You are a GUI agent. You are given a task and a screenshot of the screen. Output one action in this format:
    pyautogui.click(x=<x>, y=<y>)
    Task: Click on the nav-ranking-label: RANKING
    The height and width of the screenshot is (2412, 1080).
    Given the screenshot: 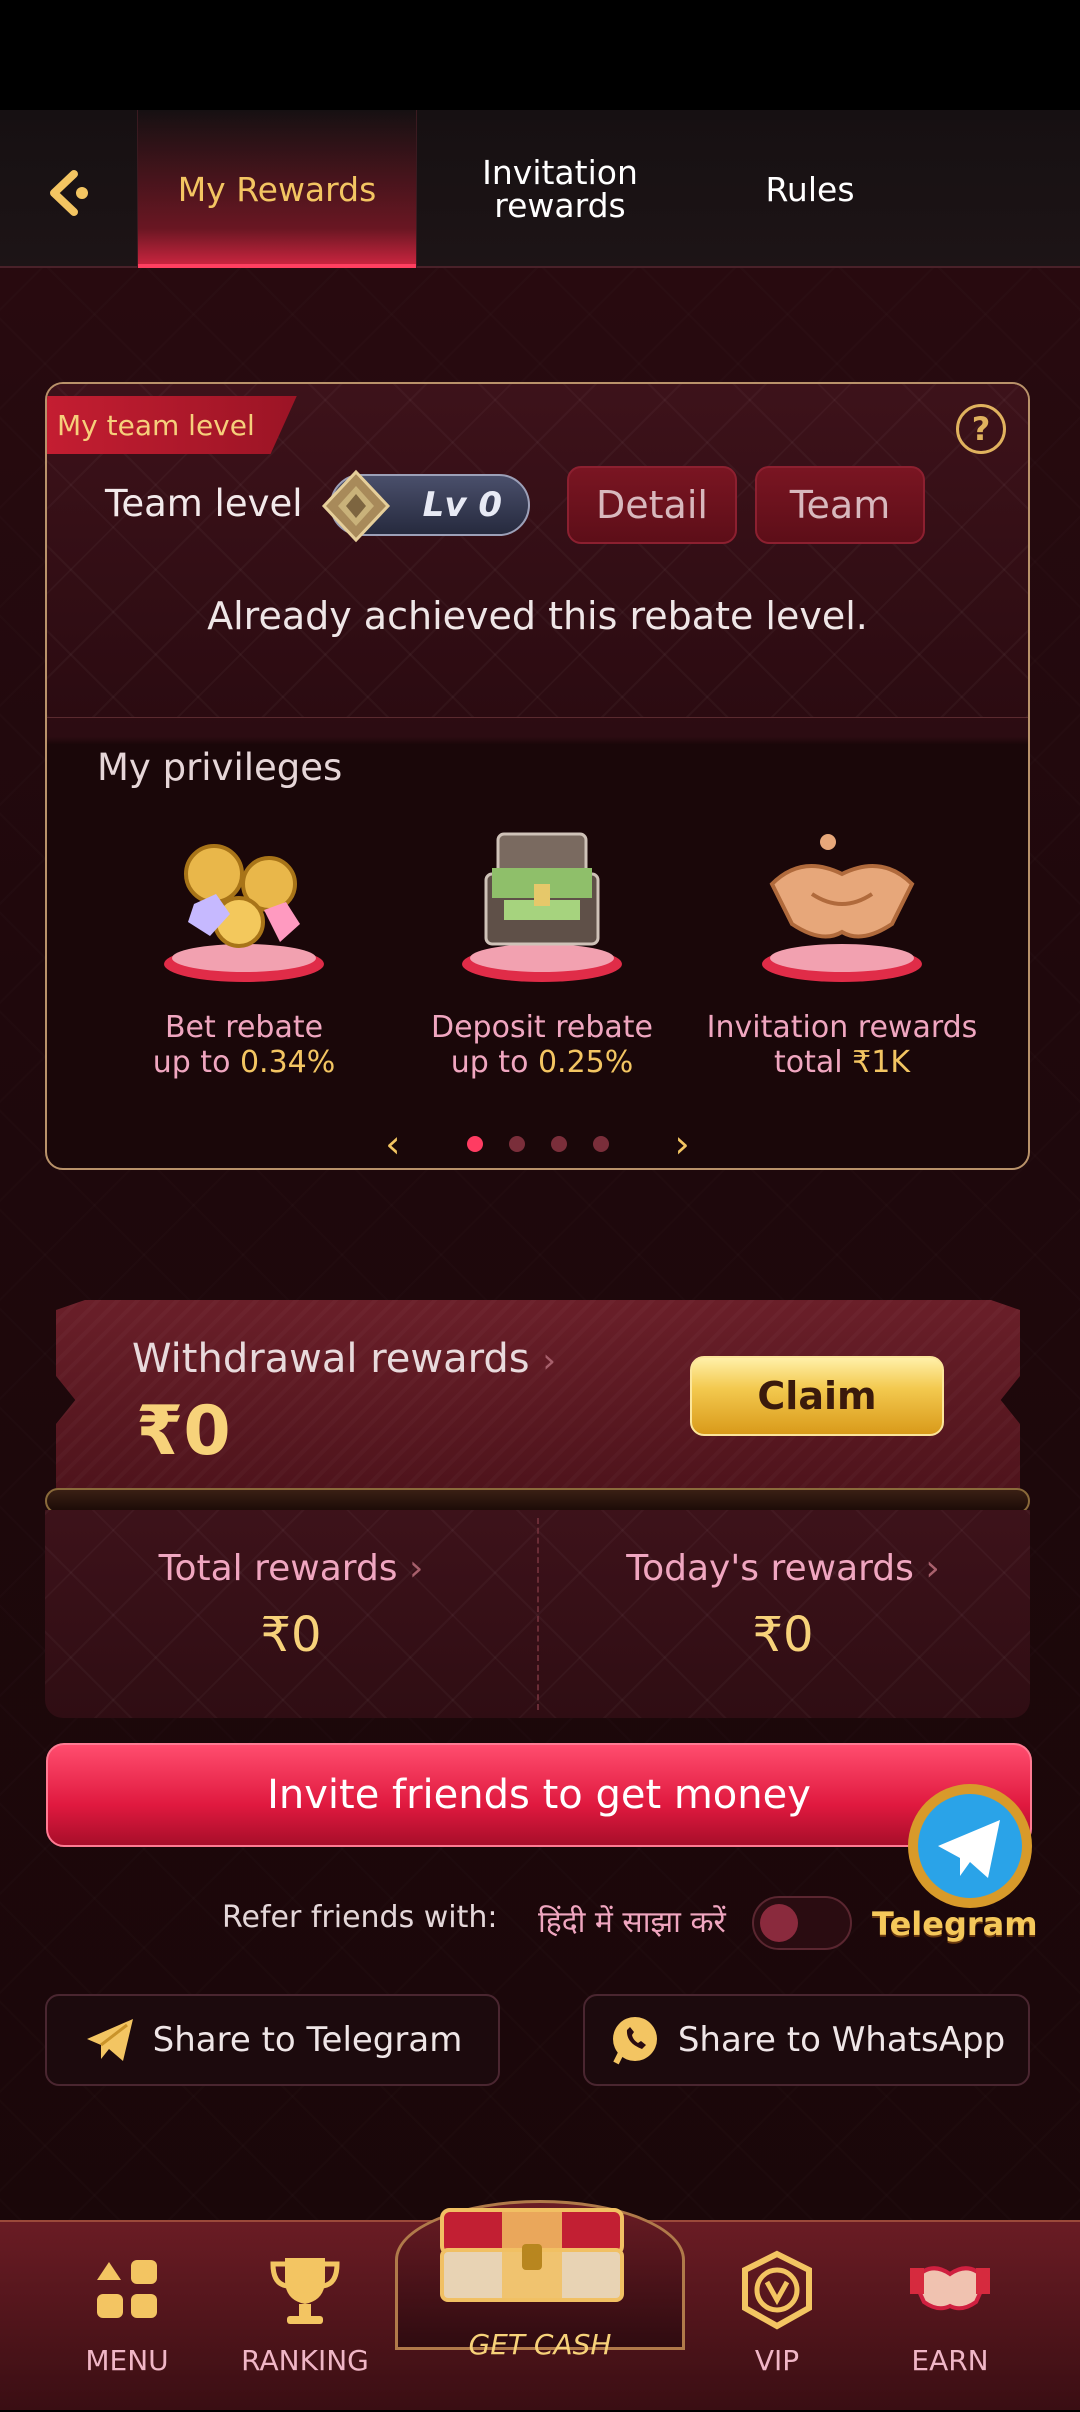 What is the action you would take?
    pyautogui.click(x=305, y=2360)
    